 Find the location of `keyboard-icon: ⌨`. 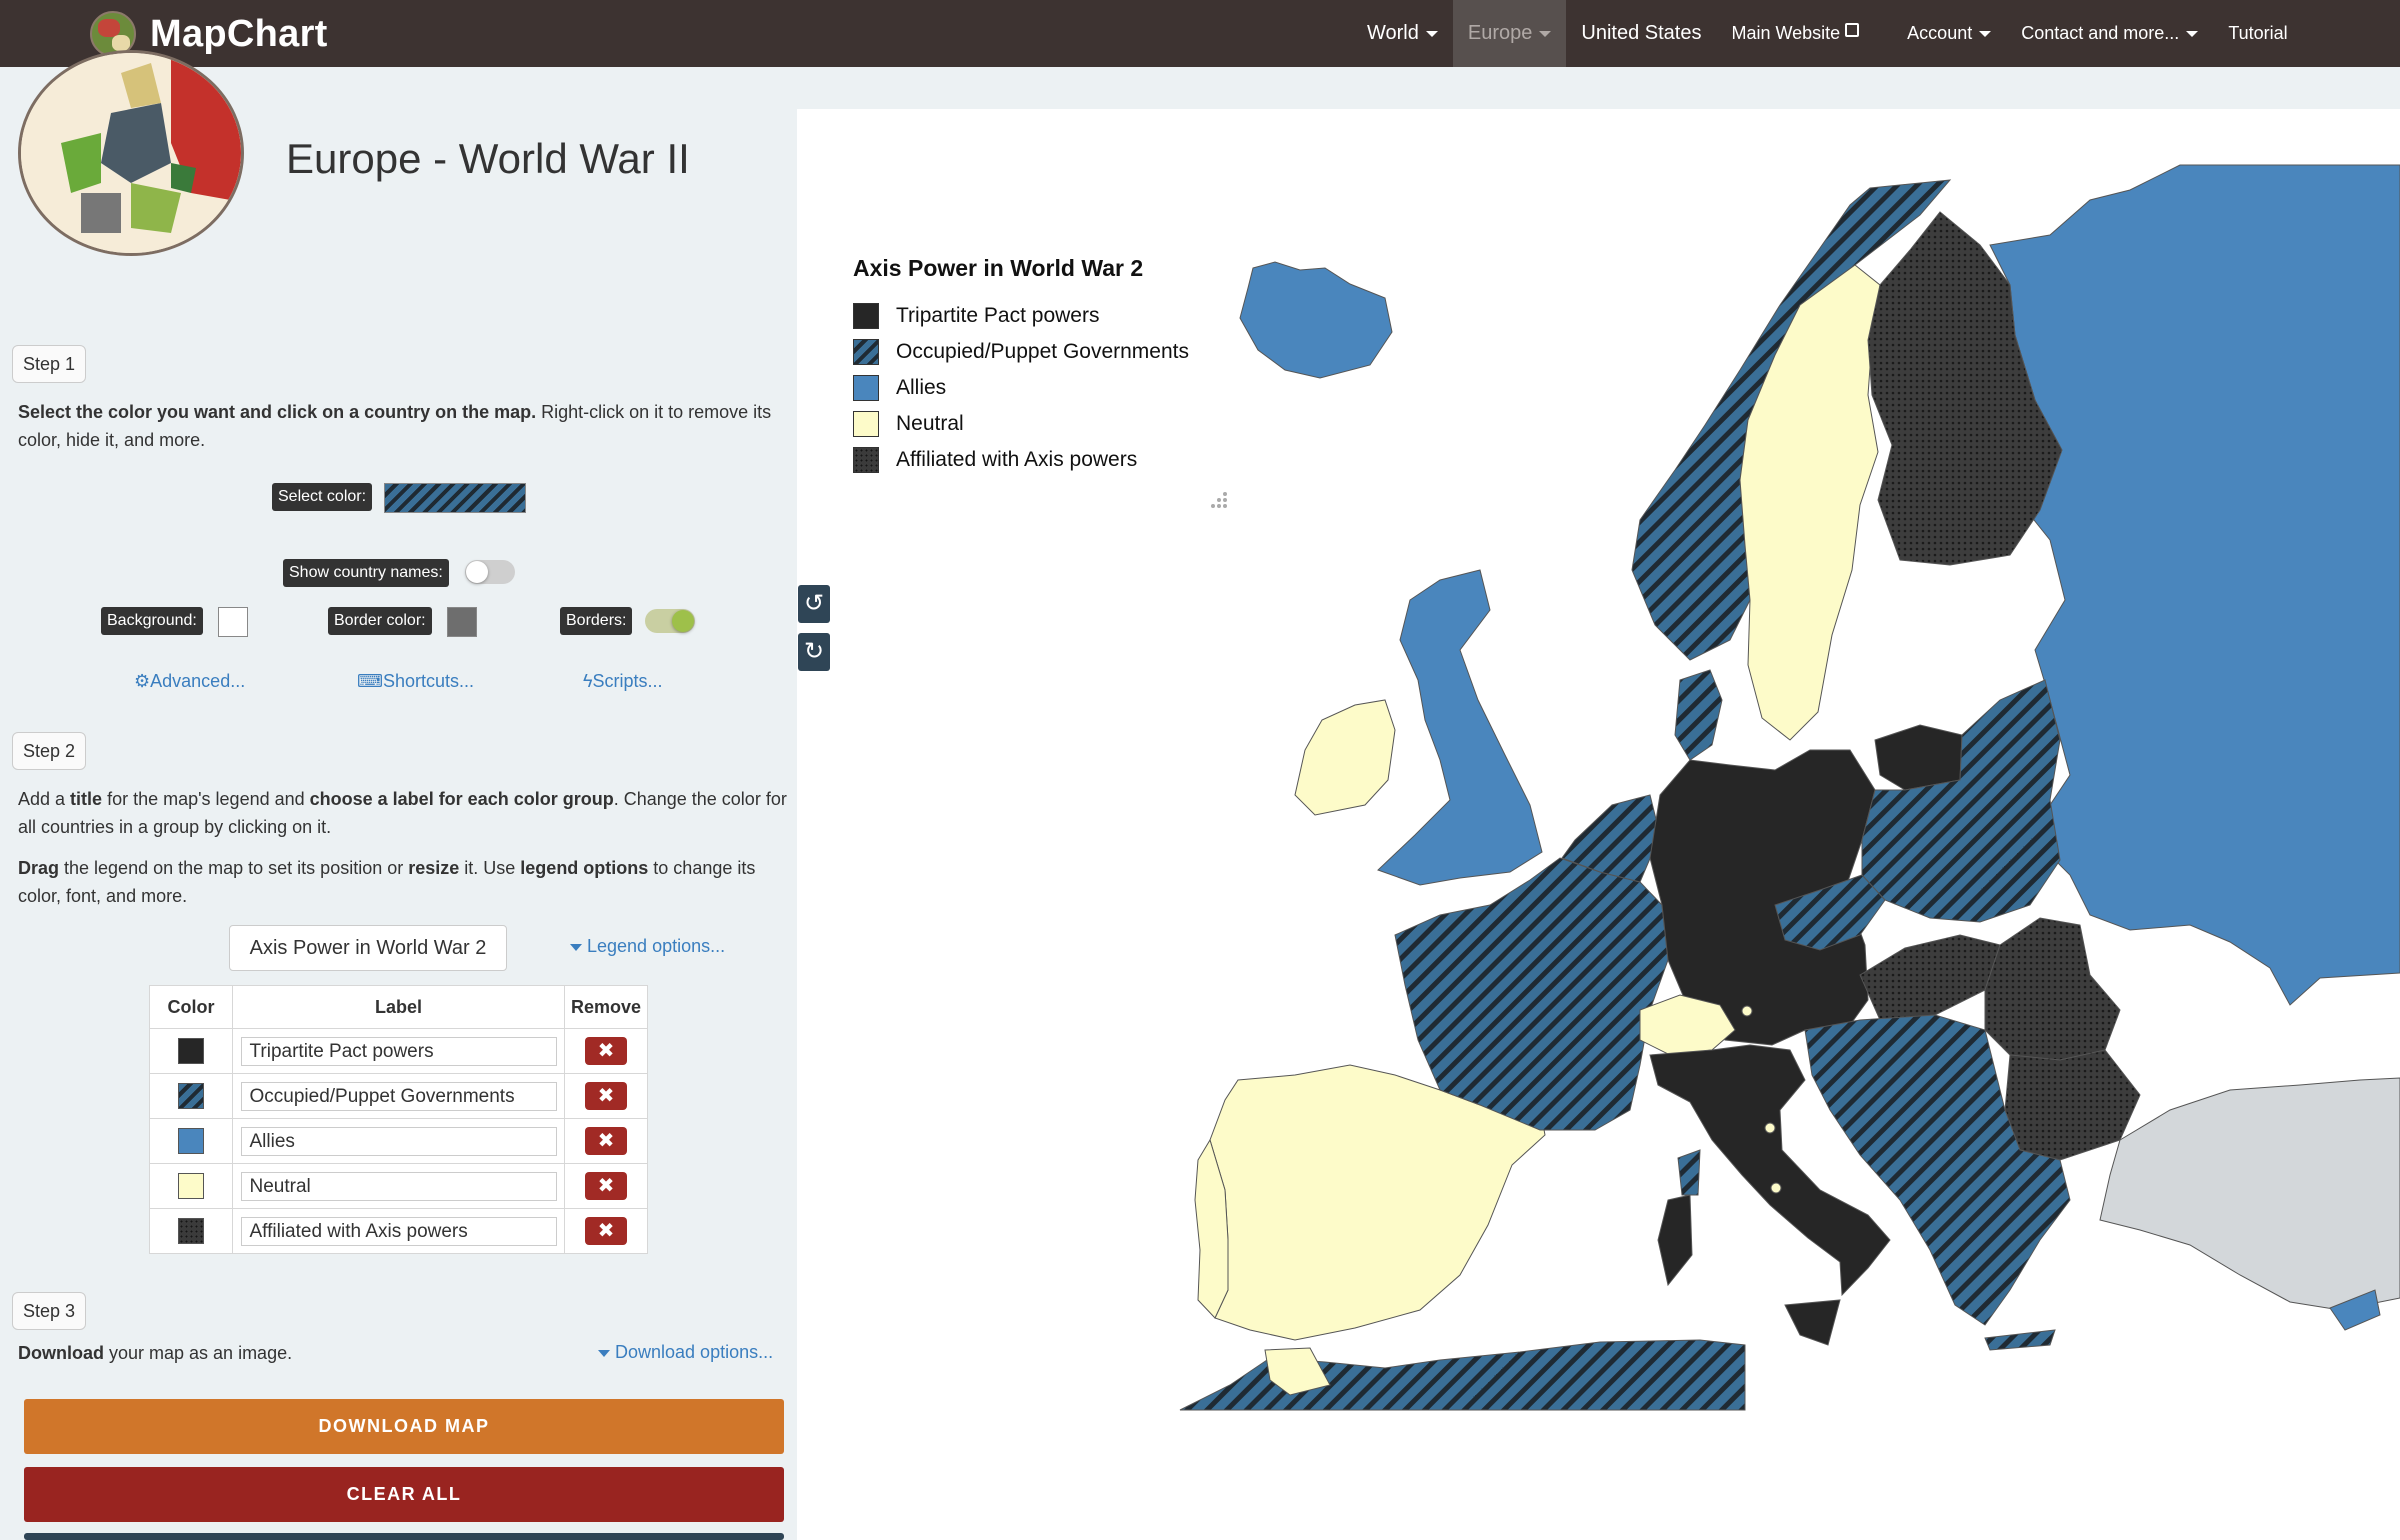

keyboard-icon: ⌨ is located at coordinates (370, 681).